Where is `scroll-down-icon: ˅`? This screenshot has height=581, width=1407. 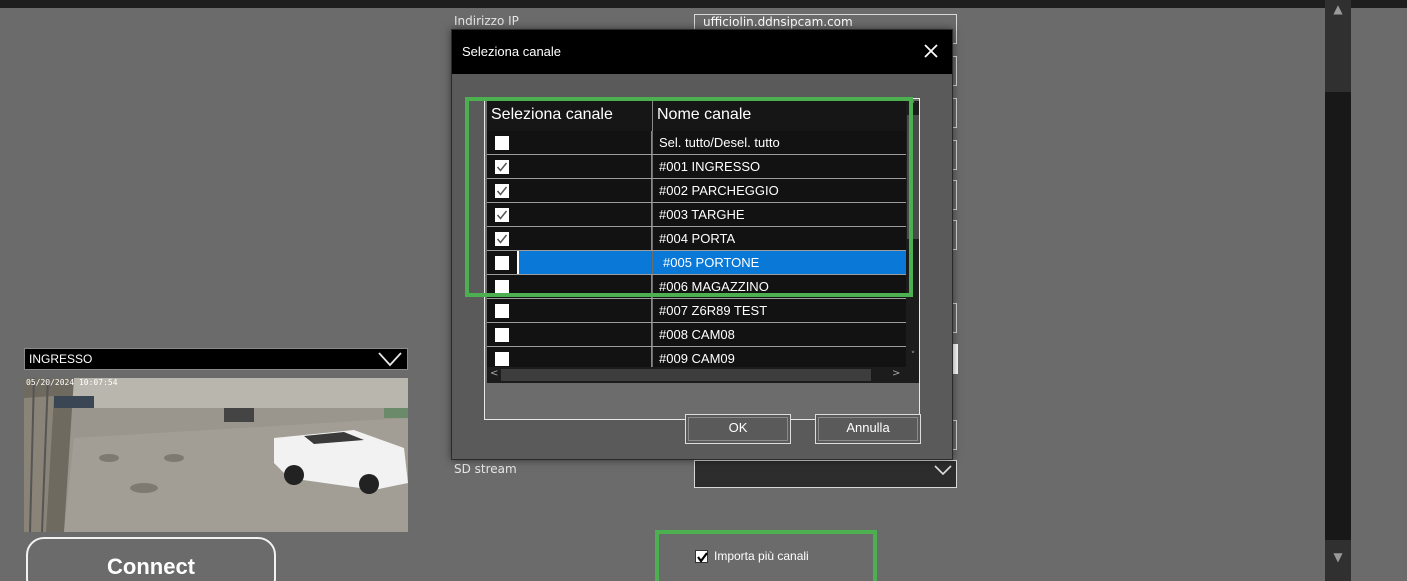 scroll-down-icon: ˅ is located at coordinates (913, 356).